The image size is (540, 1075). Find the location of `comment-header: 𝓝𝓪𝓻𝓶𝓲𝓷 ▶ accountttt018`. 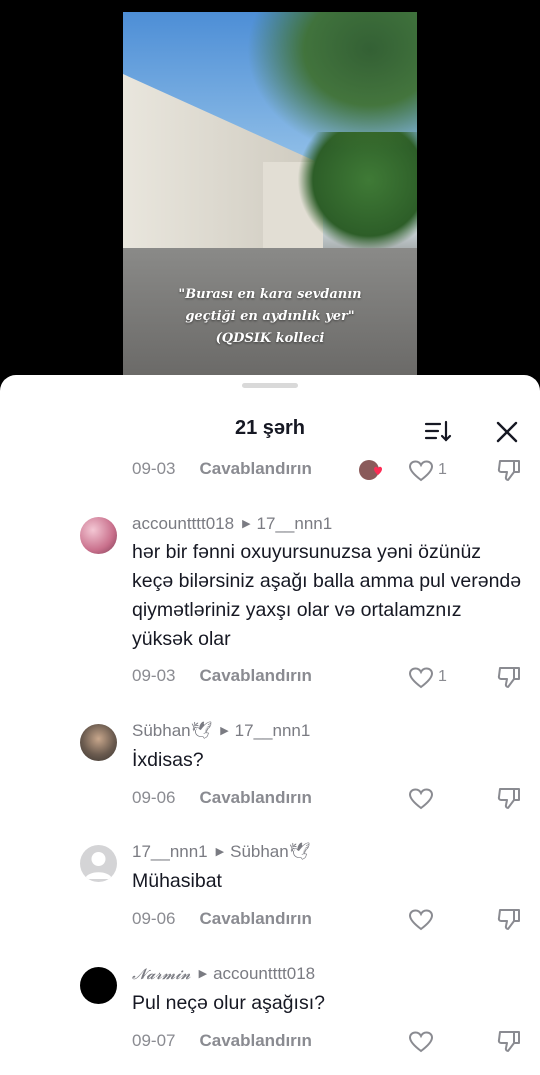

comment-header: 𝓝𝓪𝓻𝓶𝓲𝓷 ▶ accountttt018 is located at coordinates (223, 975).